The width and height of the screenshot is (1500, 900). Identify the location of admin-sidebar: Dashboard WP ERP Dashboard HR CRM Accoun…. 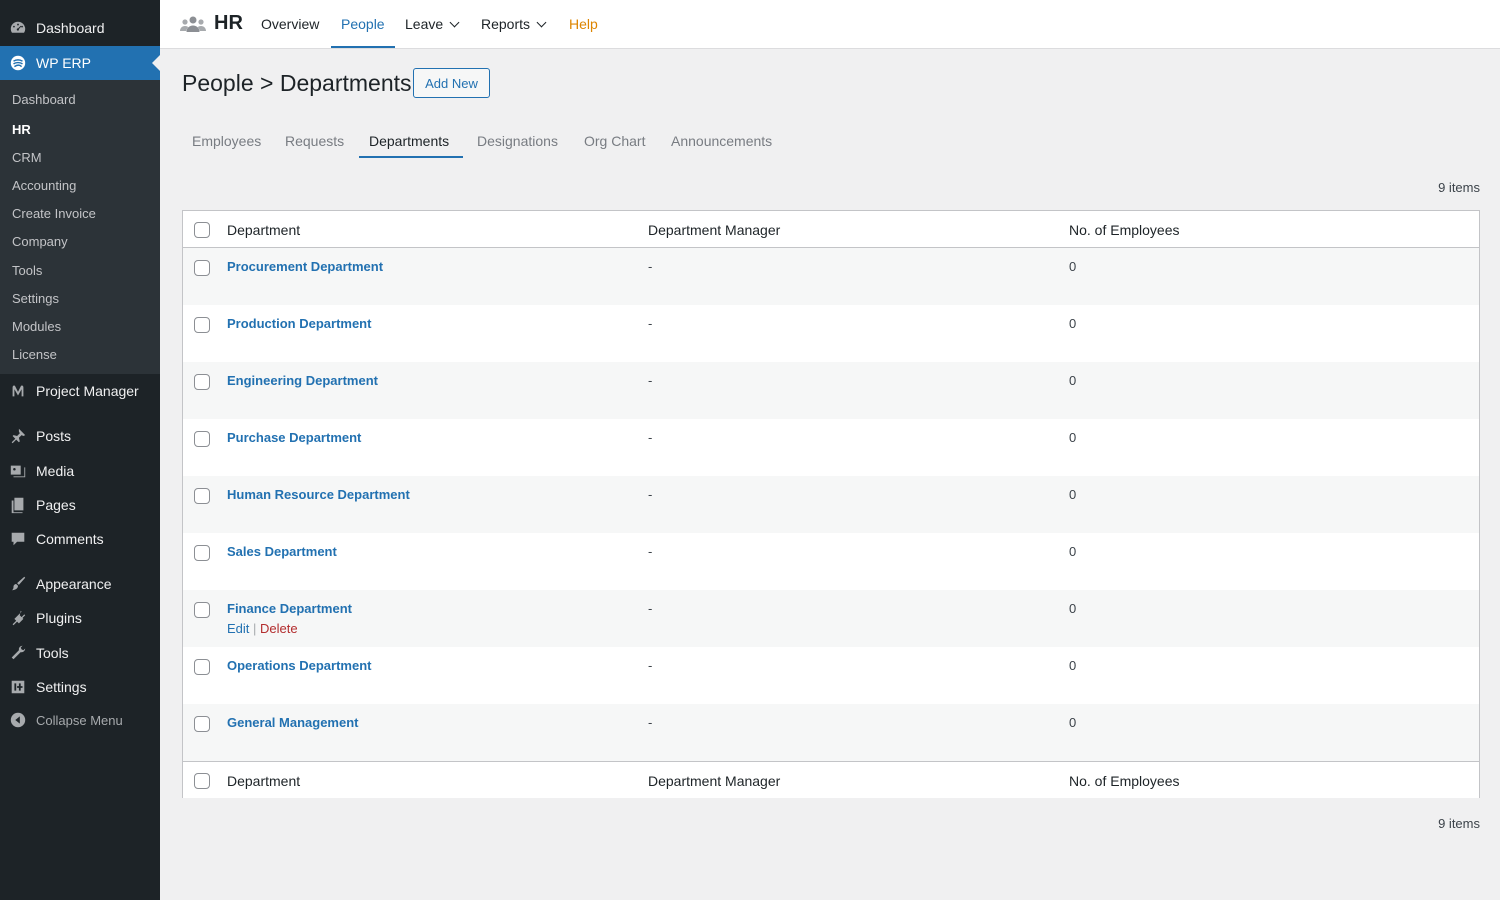
(80, 450).